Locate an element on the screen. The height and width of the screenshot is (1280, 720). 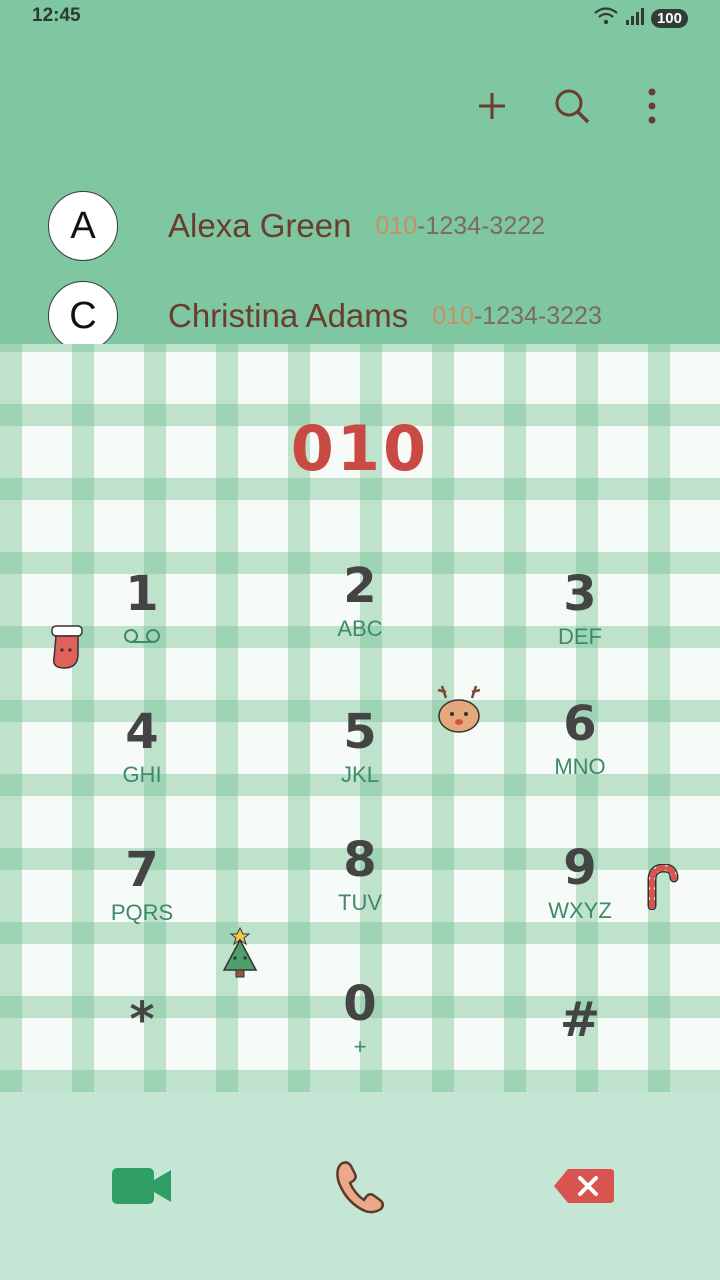
key-letters: TUV is located at coordinates (360, 902).